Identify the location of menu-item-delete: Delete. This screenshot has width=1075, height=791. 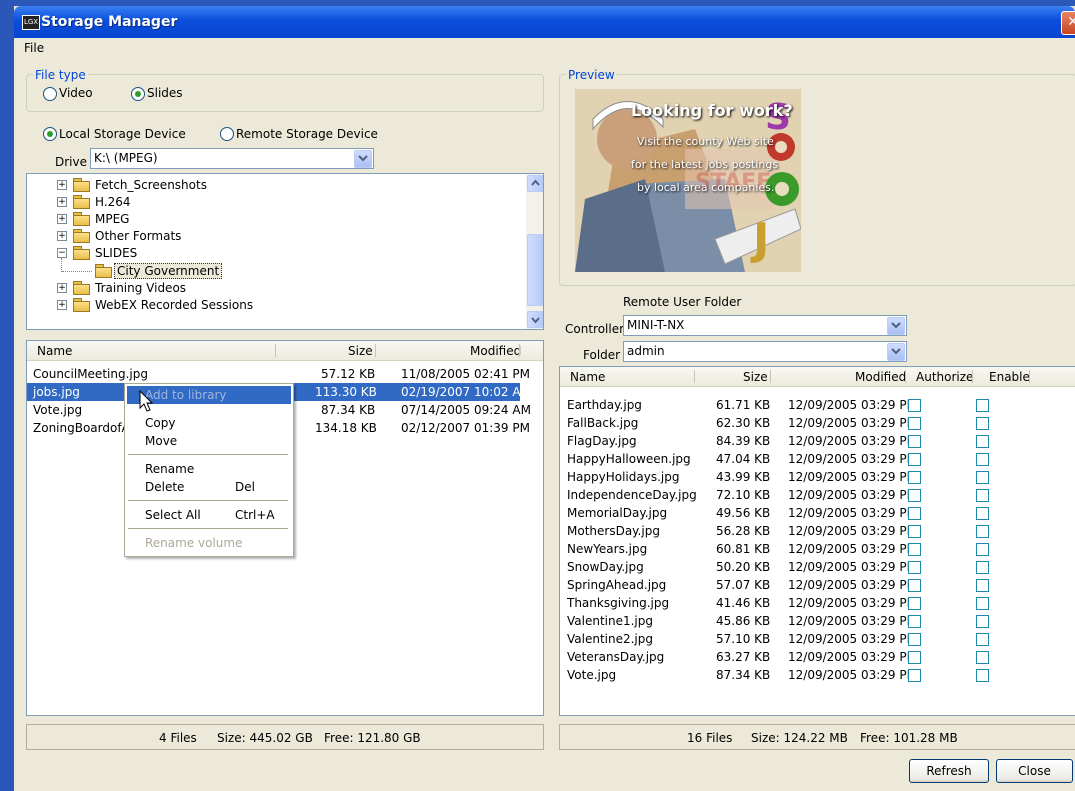
(164, 487).